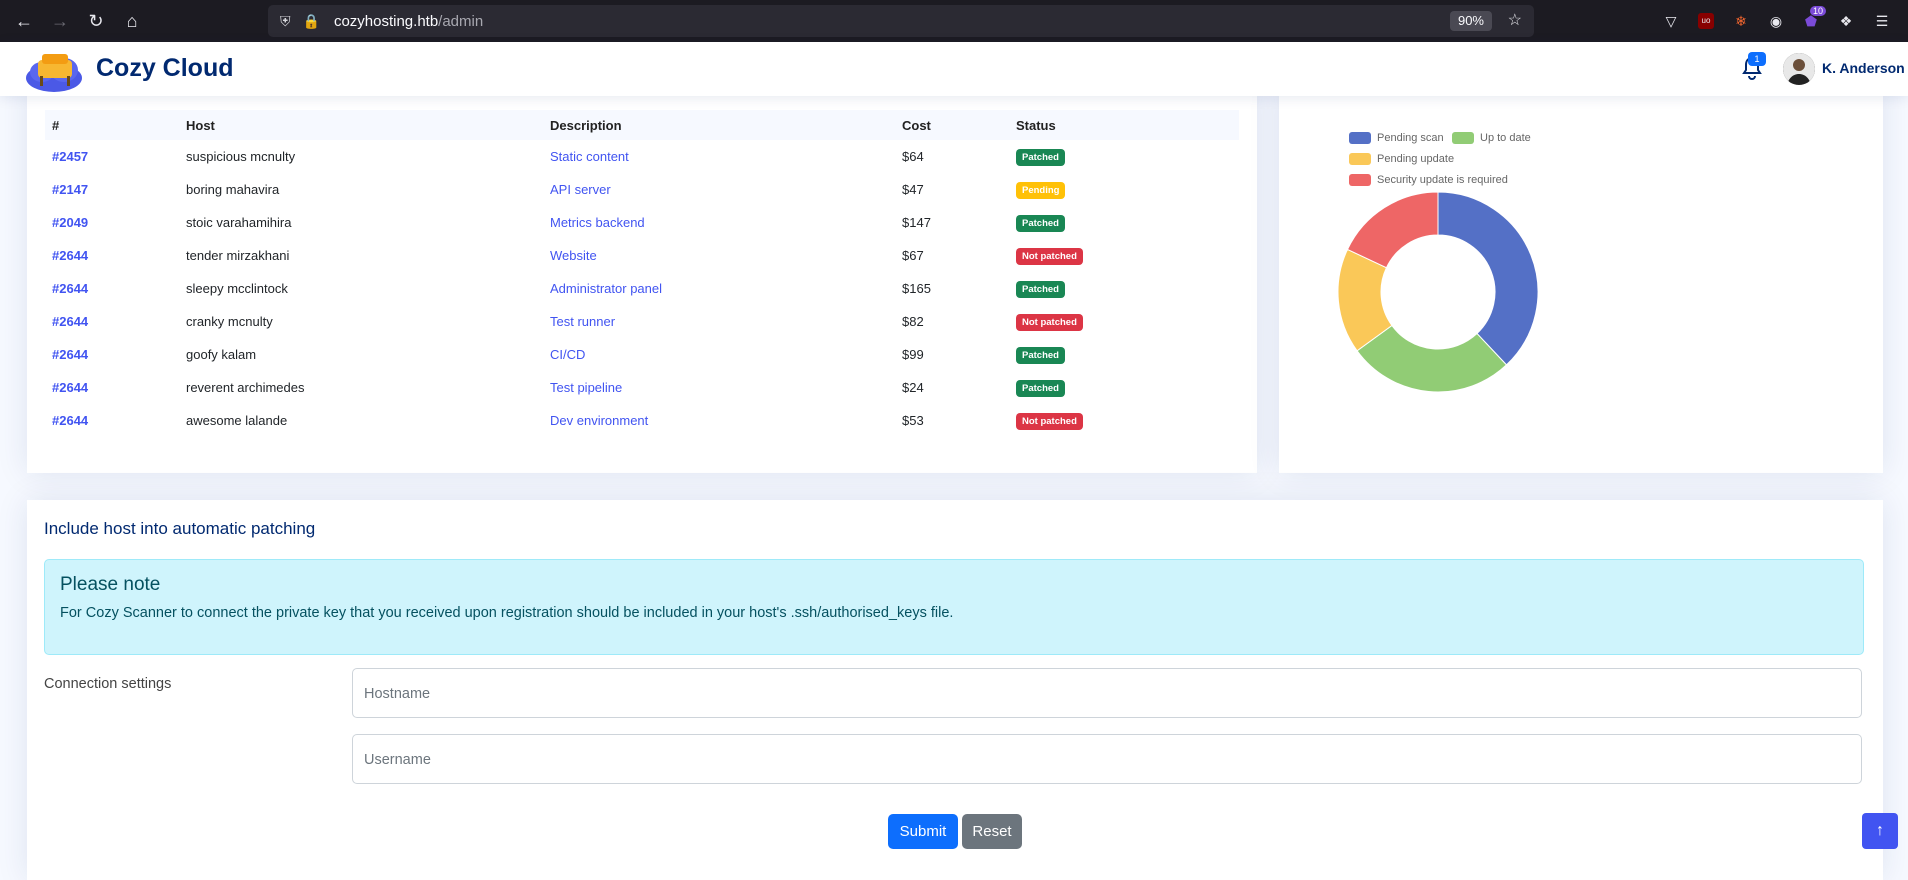 The width and height of the screenshot is (1908, 880). I want to click on description-link: CI/CD, so click(567, 354).